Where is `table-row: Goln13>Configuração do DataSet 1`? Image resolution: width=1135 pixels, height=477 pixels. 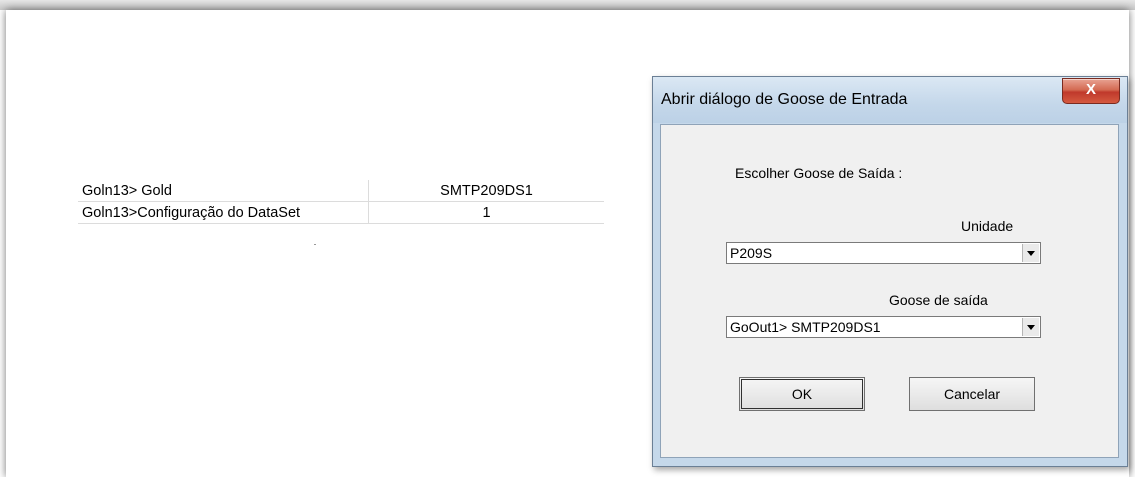 table-row: Goln13>Configuração do DataSet 1 is located at coordinates (341, 212).